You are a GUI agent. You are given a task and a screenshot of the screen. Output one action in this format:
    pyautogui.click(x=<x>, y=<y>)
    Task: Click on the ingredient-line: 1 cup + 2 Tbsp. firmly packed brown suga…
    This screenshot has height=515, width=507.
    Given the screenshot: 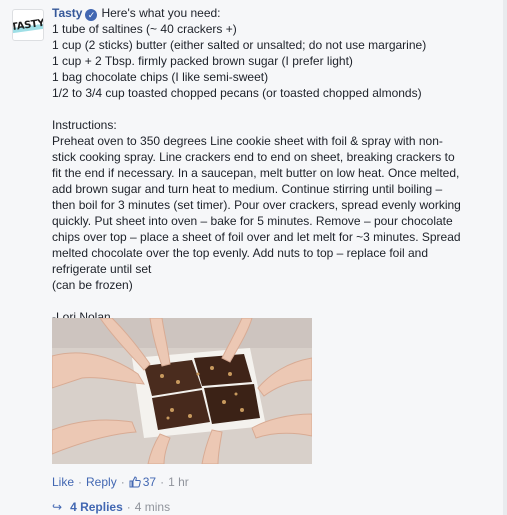 What is the action you would take?
    pyautogui.click(x=202, y=61)
    